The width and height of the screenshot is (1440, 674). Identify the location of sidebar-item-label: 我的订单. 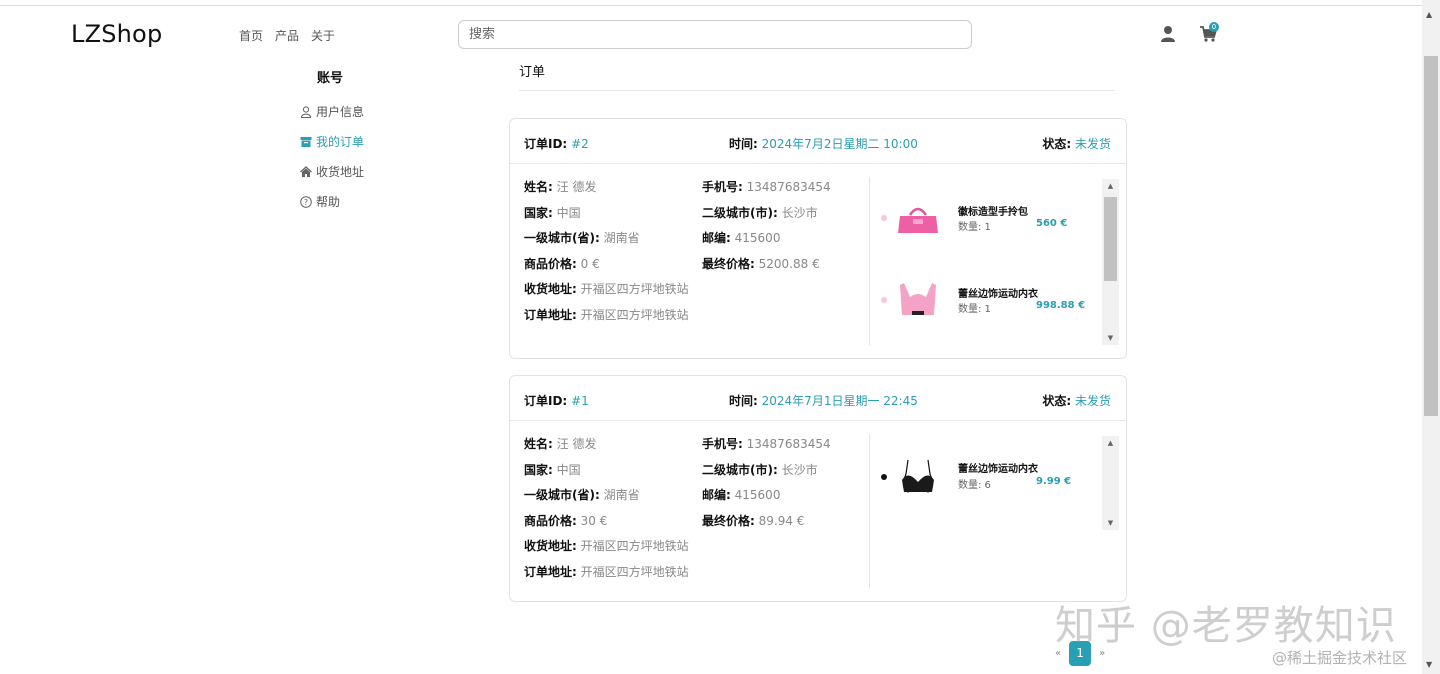
(340, 142).